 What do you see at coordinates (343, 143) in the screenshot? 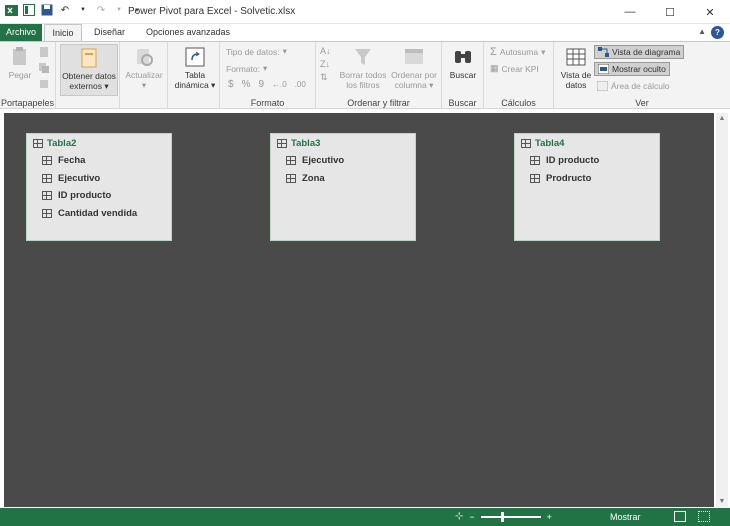
I see `table-header: Tabla3` at bounding box center [343, 143].